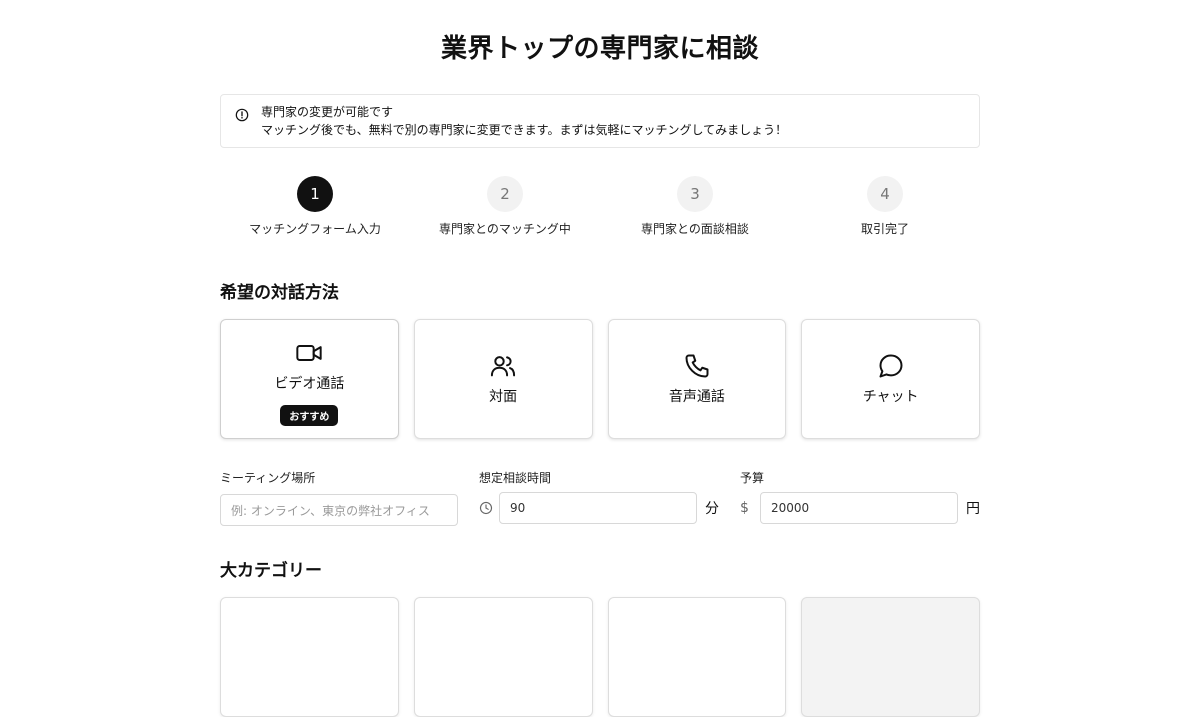 The image size is (1200, 717). What do you see at coordinates (327, 112) in the screenshot?
I see `notice-heading: 専門家の変更が可能です` at bounding box center [327, 112].